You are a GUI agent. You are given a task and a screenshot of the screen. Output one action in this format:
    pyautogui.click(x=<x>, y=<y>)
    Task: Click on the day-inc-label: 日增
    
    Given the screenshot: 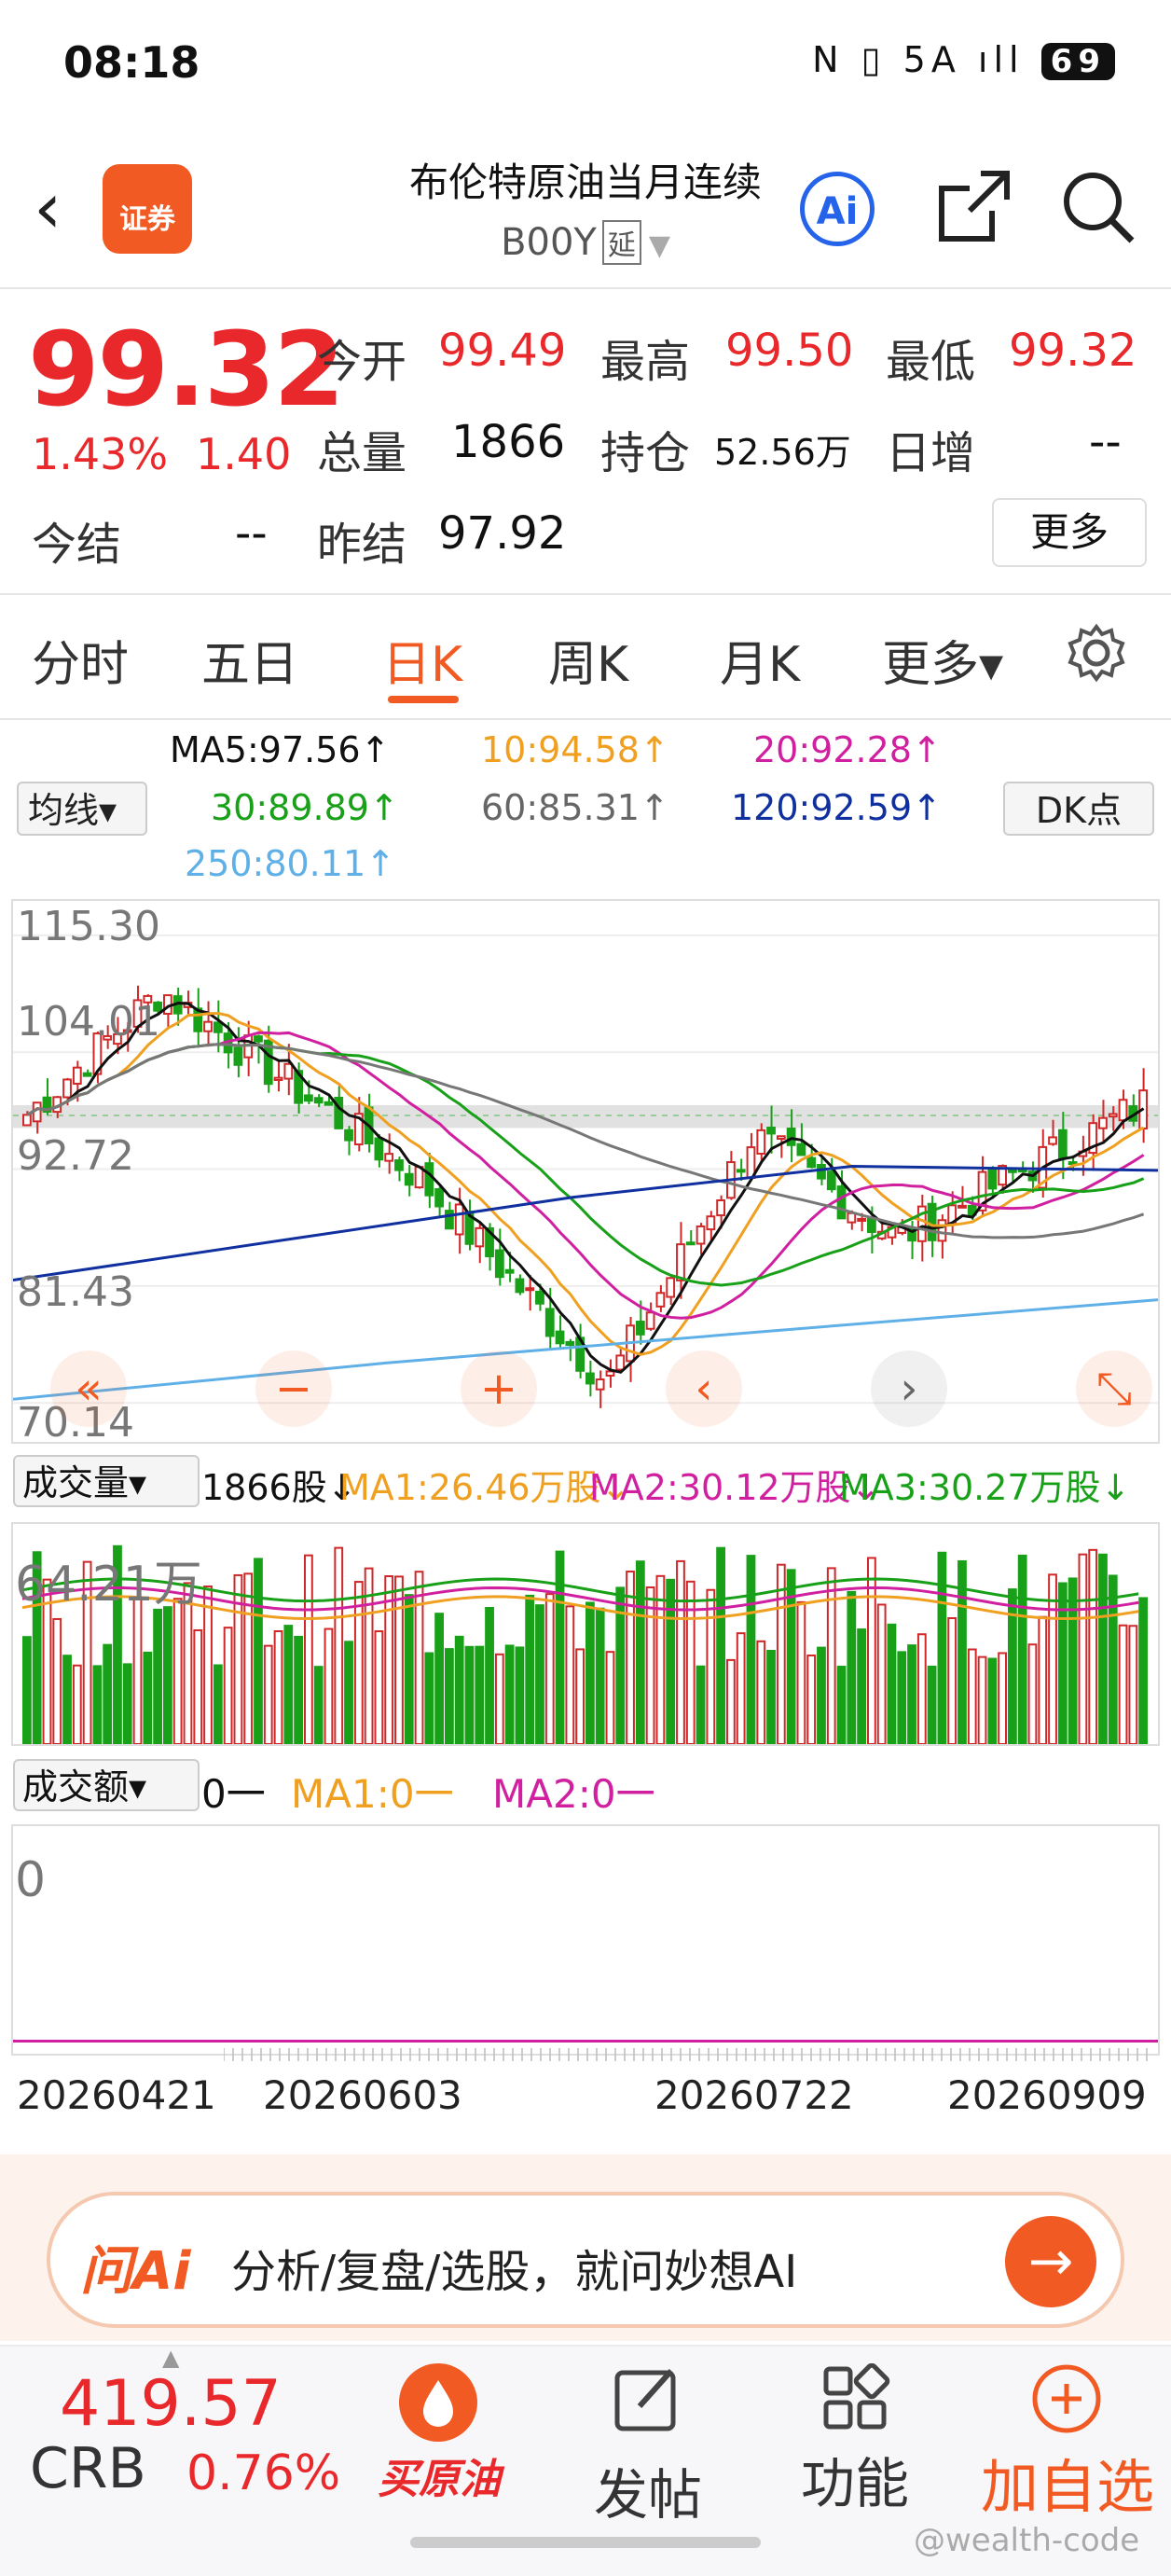 What is the action you would take?
    pyautogui.click(x=931, y=453)
    